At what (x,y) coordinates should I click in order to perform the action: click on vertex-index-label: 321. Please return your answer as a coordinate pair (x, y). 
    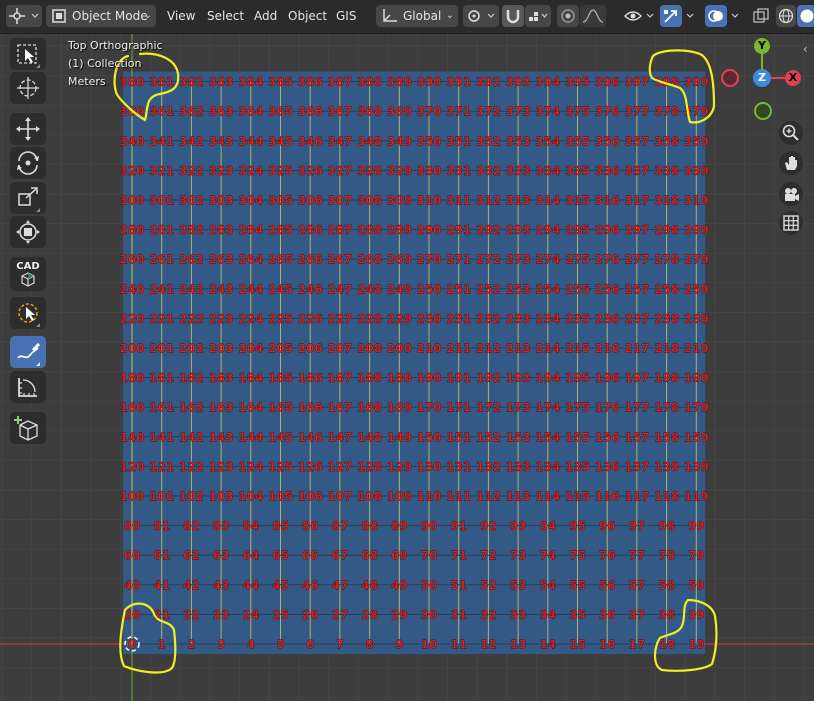
    Looking at the image, I should click on (161, 171).